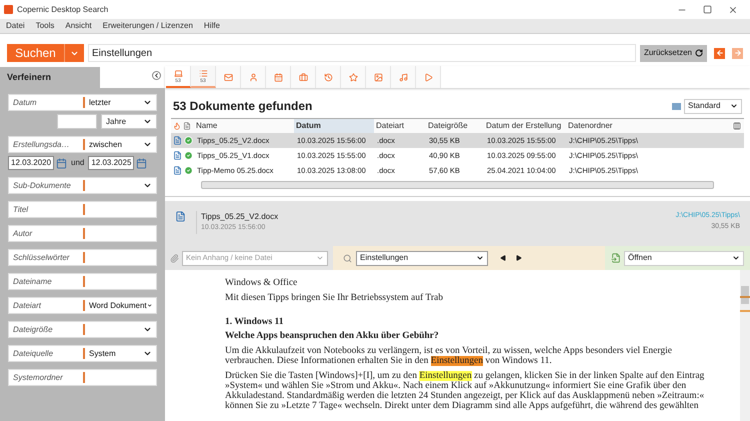  I want to click on column-header: Datum, so click(334, 126).